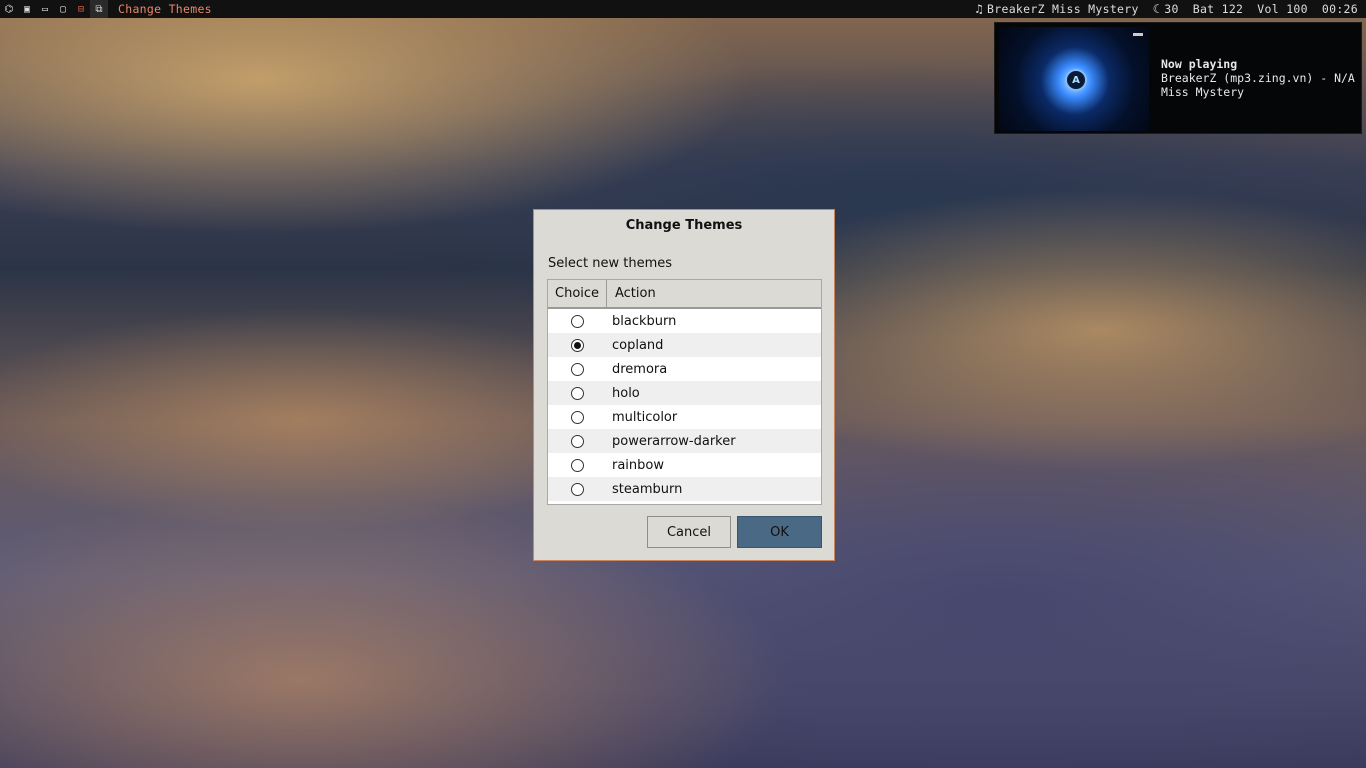  What do you see at coordinates (1138, 34) in the screenshot?
I see `cover-badge` at bounding box center [1138, 34].